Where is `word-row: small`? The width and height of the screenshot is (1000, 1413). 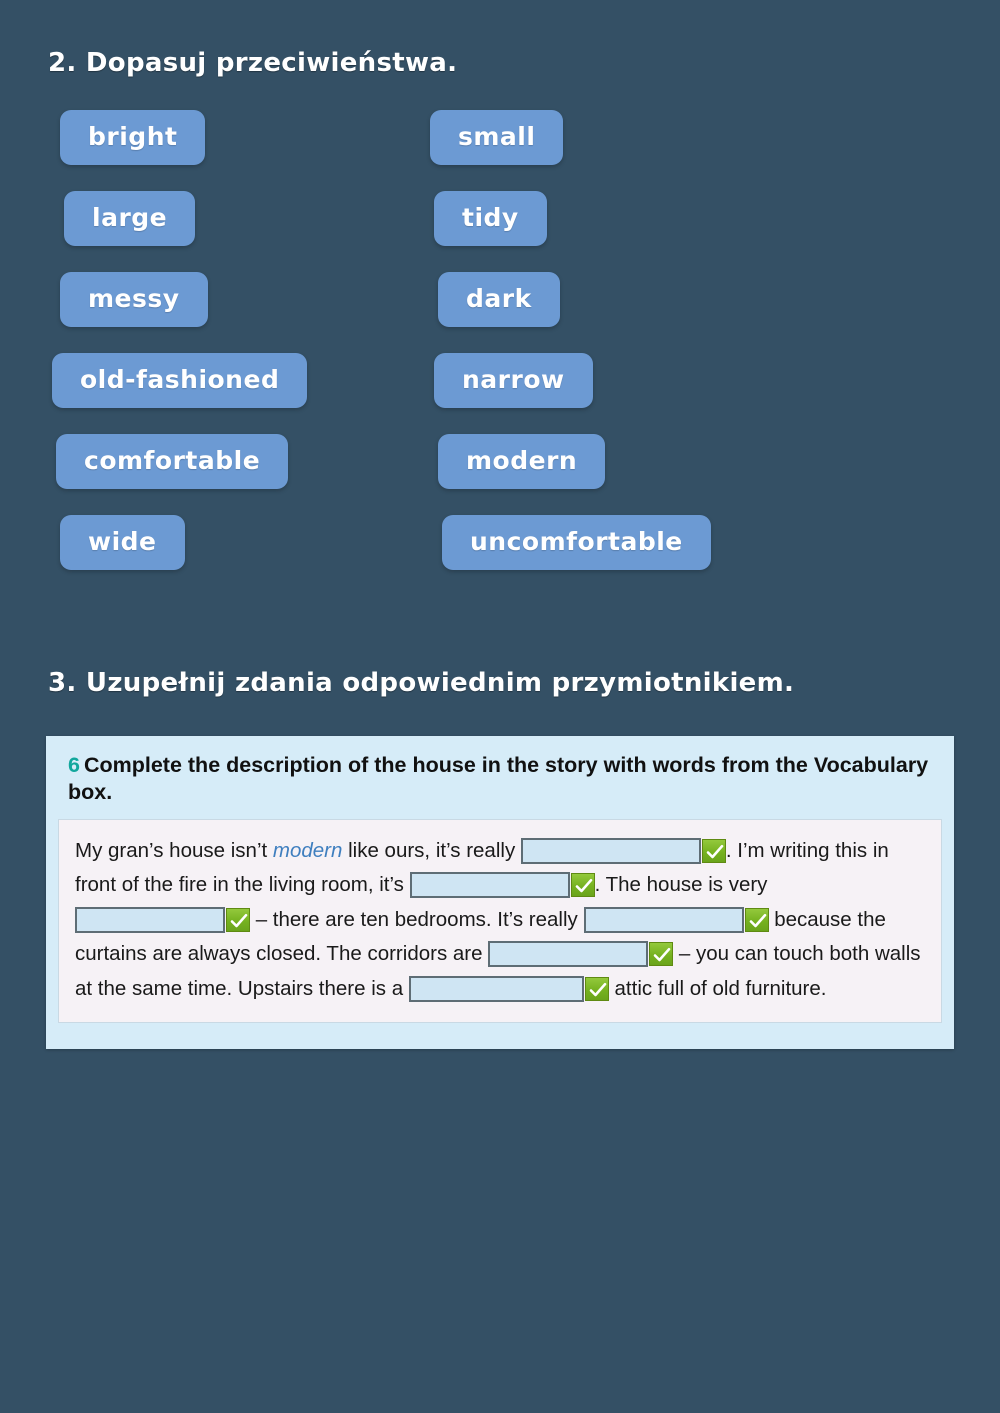
word-row: small is located at coordinates (570, 150).